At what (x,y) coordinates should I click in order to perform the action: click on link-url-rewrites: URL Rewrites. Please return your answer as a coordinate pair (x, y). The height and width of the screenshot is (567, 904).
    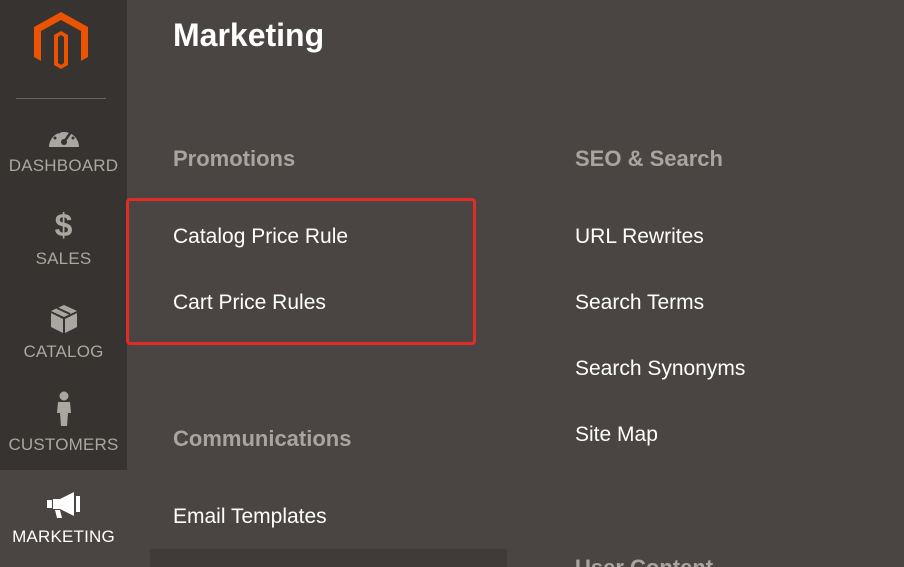
    Looking at the image, I should click on (639, 237).